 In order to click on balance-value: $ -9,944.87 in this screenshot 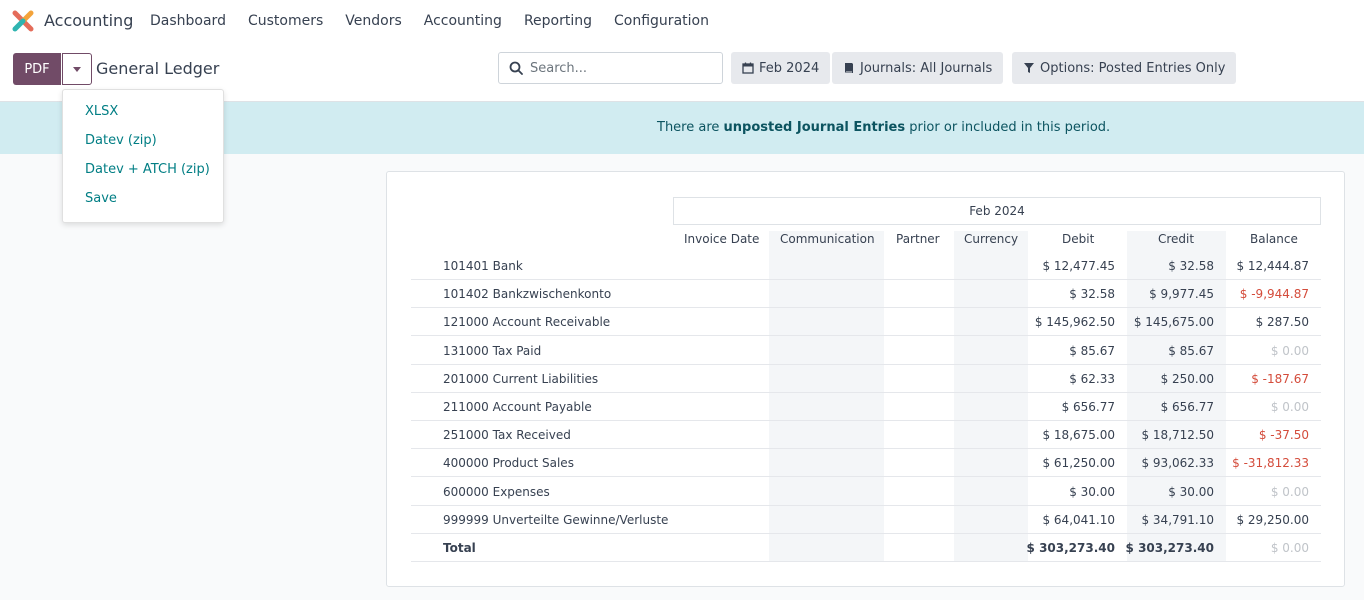, I will do `click(1274, 294)`.